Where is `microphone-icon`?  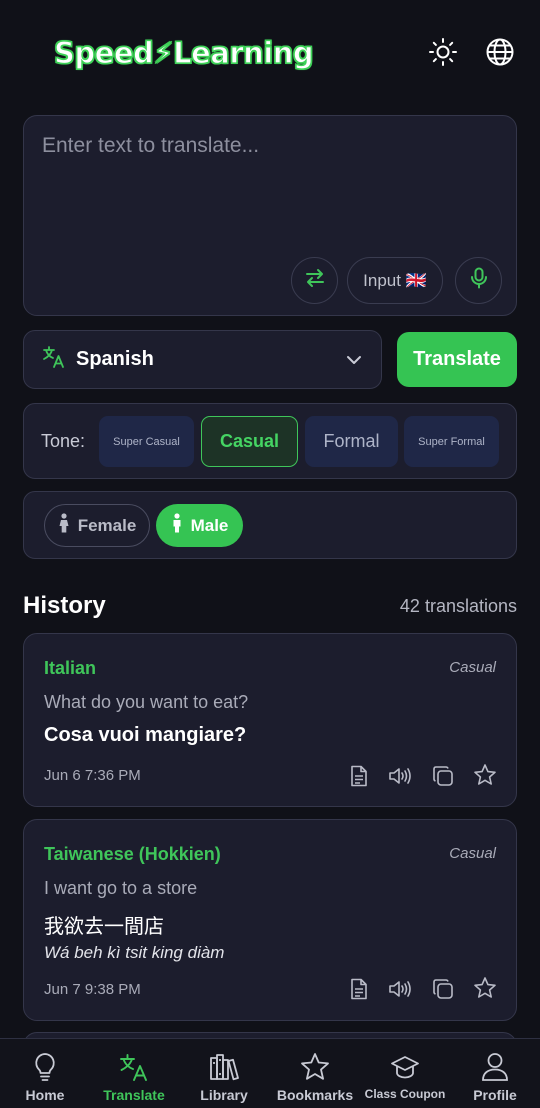
microphone-icon is located at coordinates (479, 280).